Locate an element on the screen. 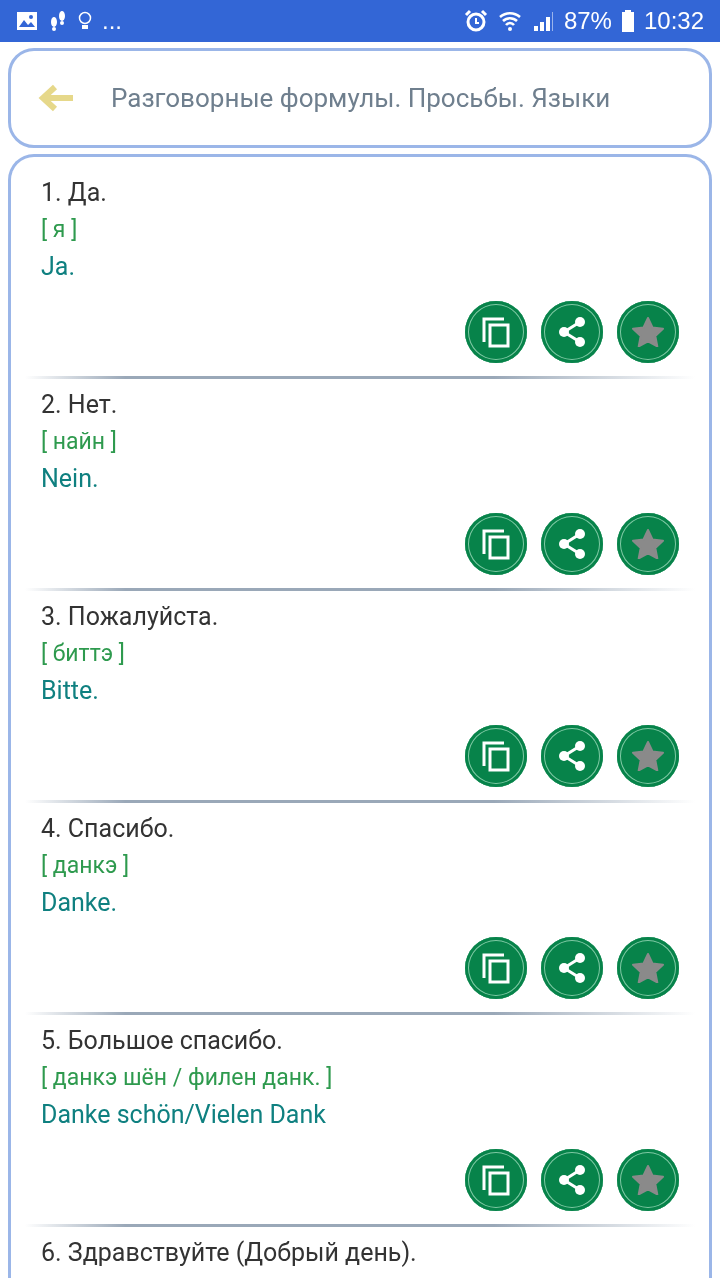  clock-time: 10:32 is located at coordinates (673, 21).